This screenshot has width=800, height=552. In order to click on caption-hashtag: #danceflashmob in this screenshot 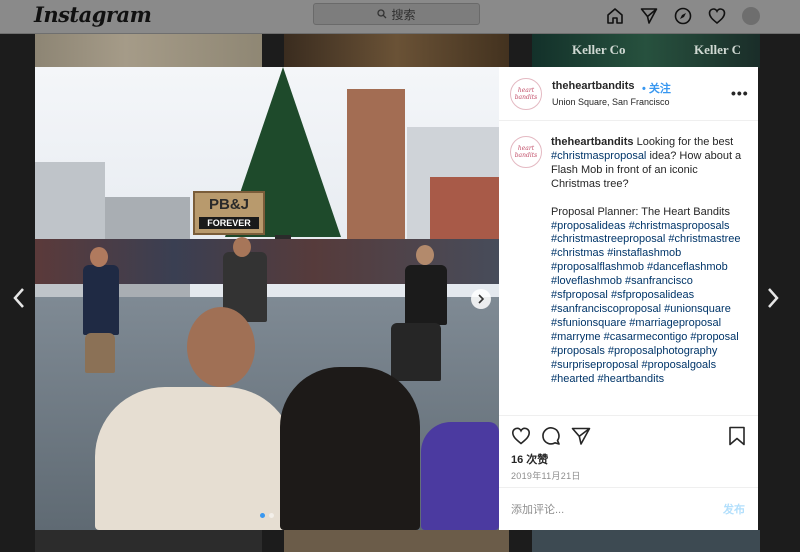, I will do `click(687, 267)`.